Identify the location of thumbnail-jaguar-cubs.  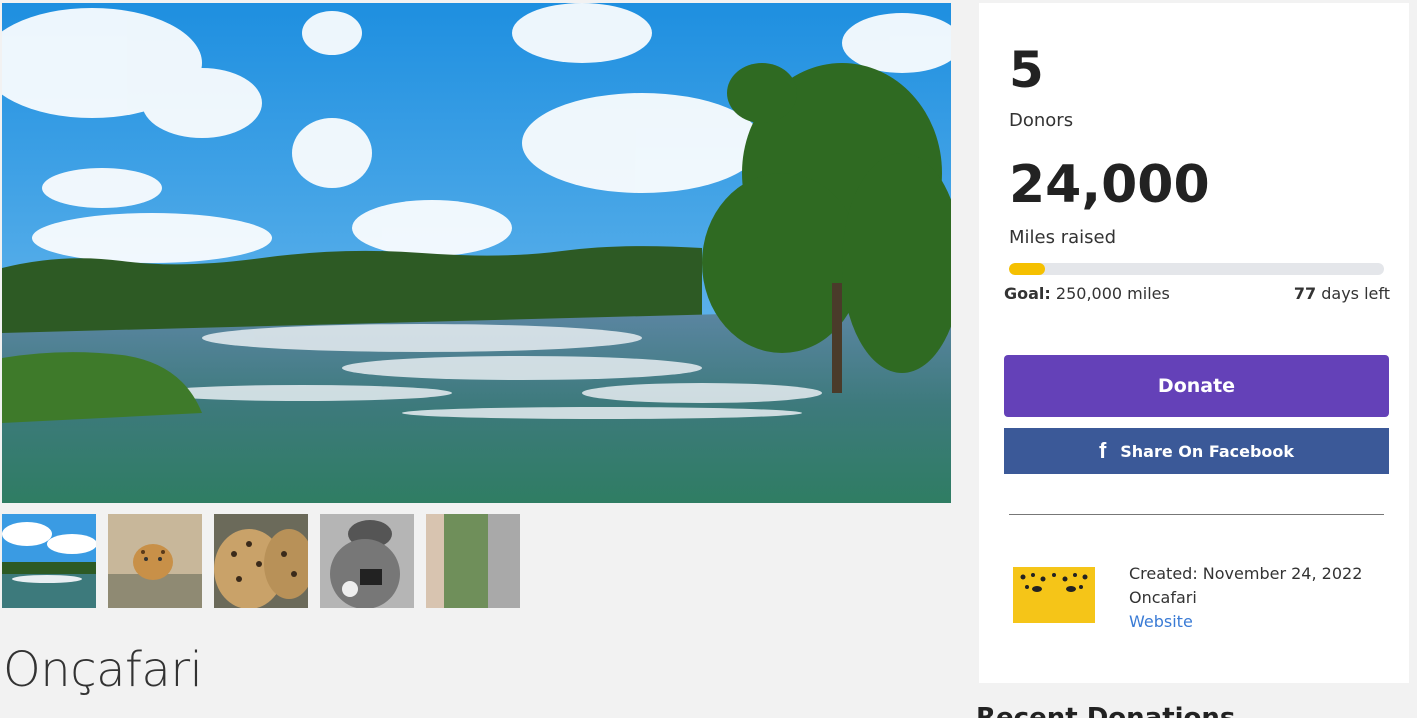
(261, 561).